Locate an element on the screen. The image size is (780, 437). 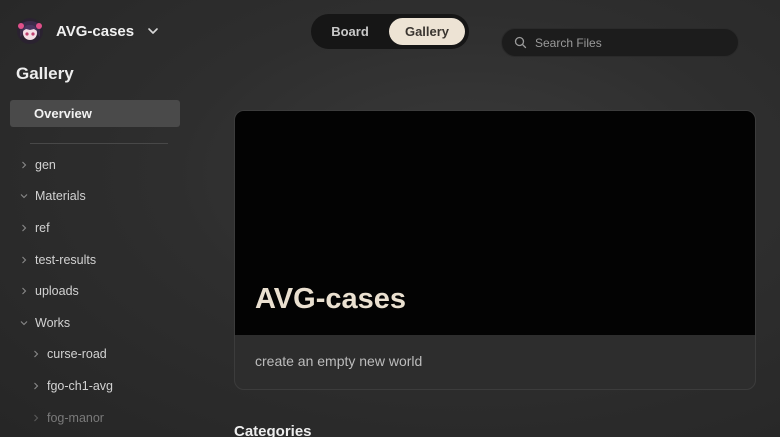
workspace-name: AVG-cases is located at coordinates (95, 31).